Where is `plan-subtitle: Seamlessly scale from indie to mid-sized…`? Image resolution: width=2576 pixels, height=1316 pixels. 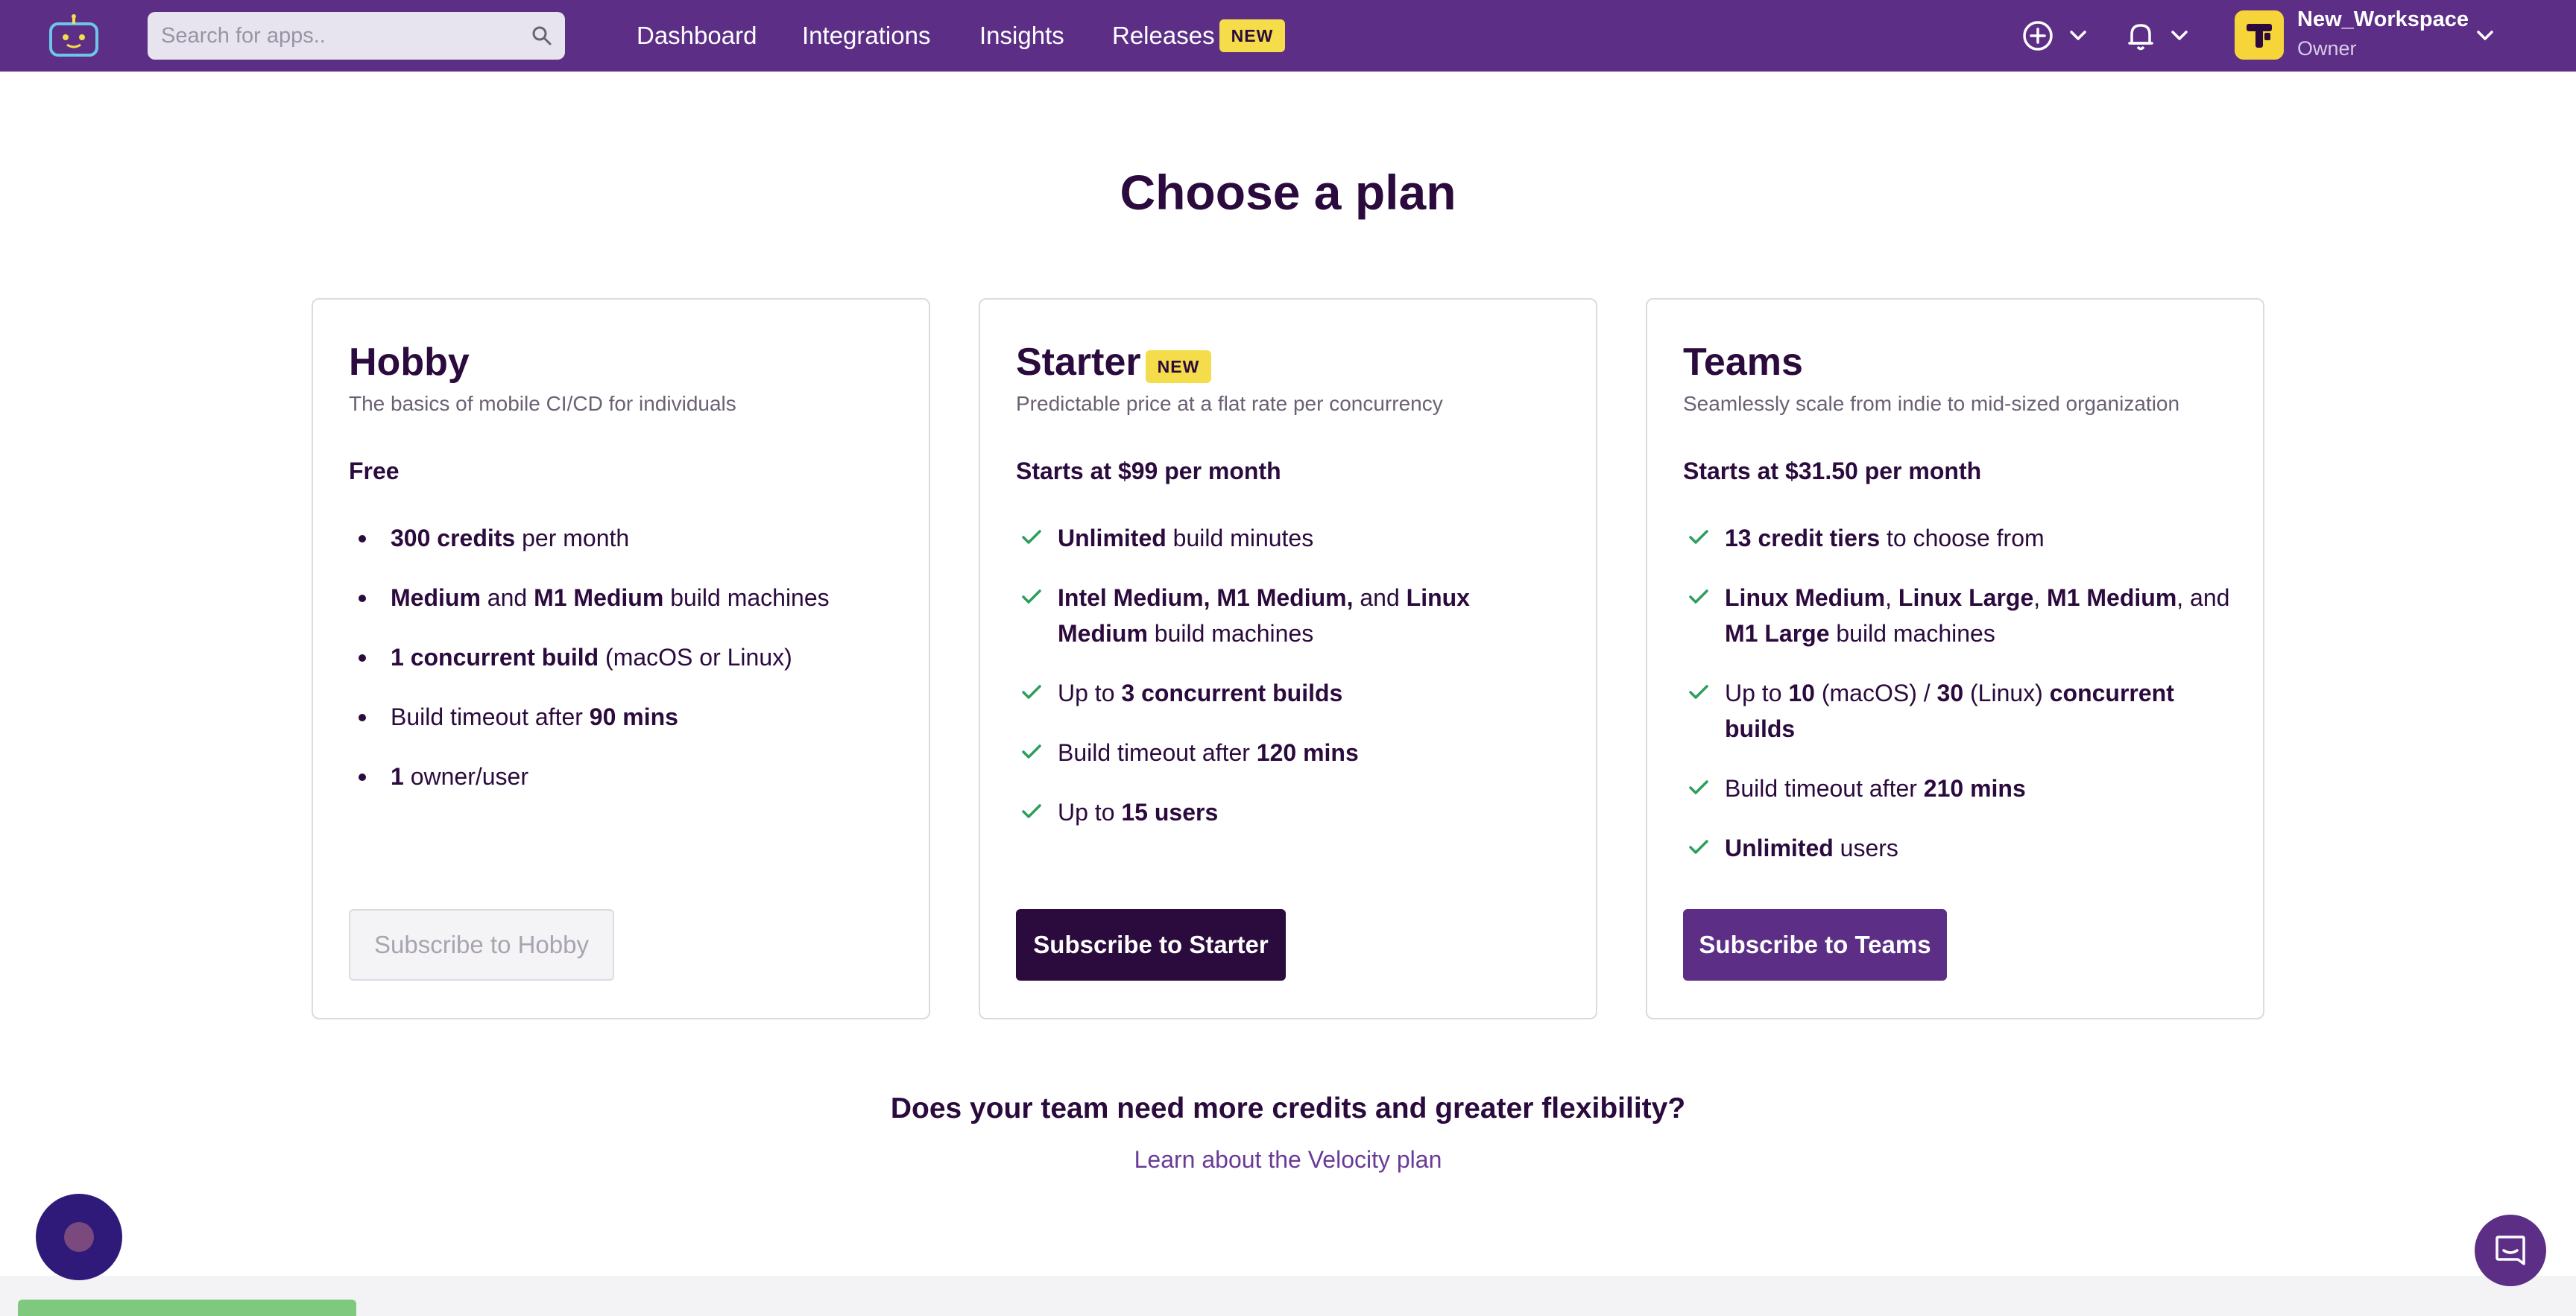 plan-subtitle: Seamlessly scale from indie to mid-sized… is located at coordinates (1932, 404).